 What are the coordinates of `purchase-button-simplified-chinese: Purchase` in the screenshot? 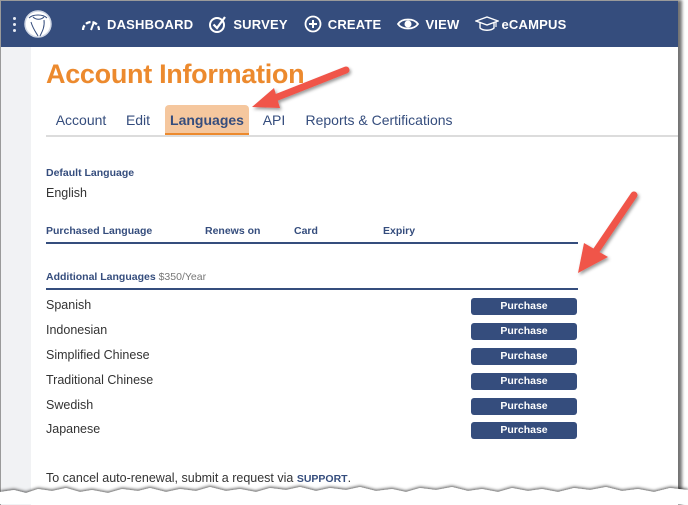 It's located at (524, 356).